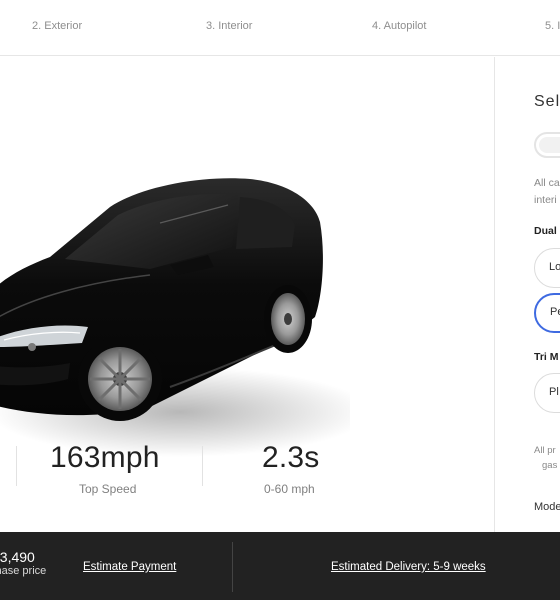  I want to click on option-toggle, so click(547, 145).